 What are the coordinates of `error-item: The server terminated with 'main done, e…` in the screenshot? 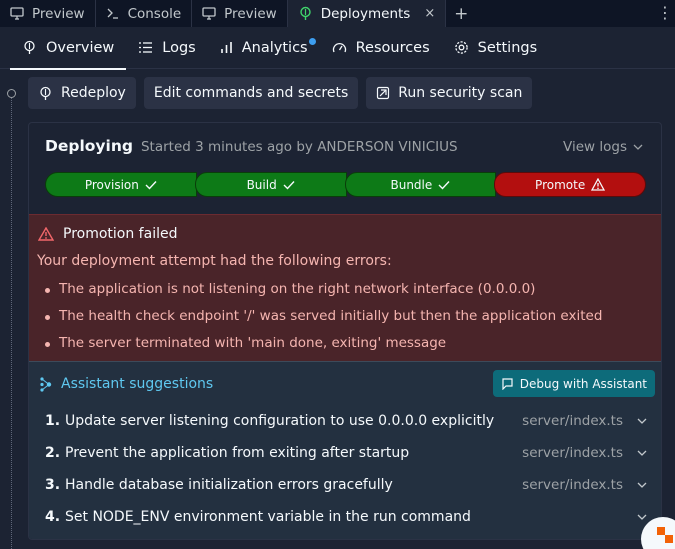 It's located at (323, 348).